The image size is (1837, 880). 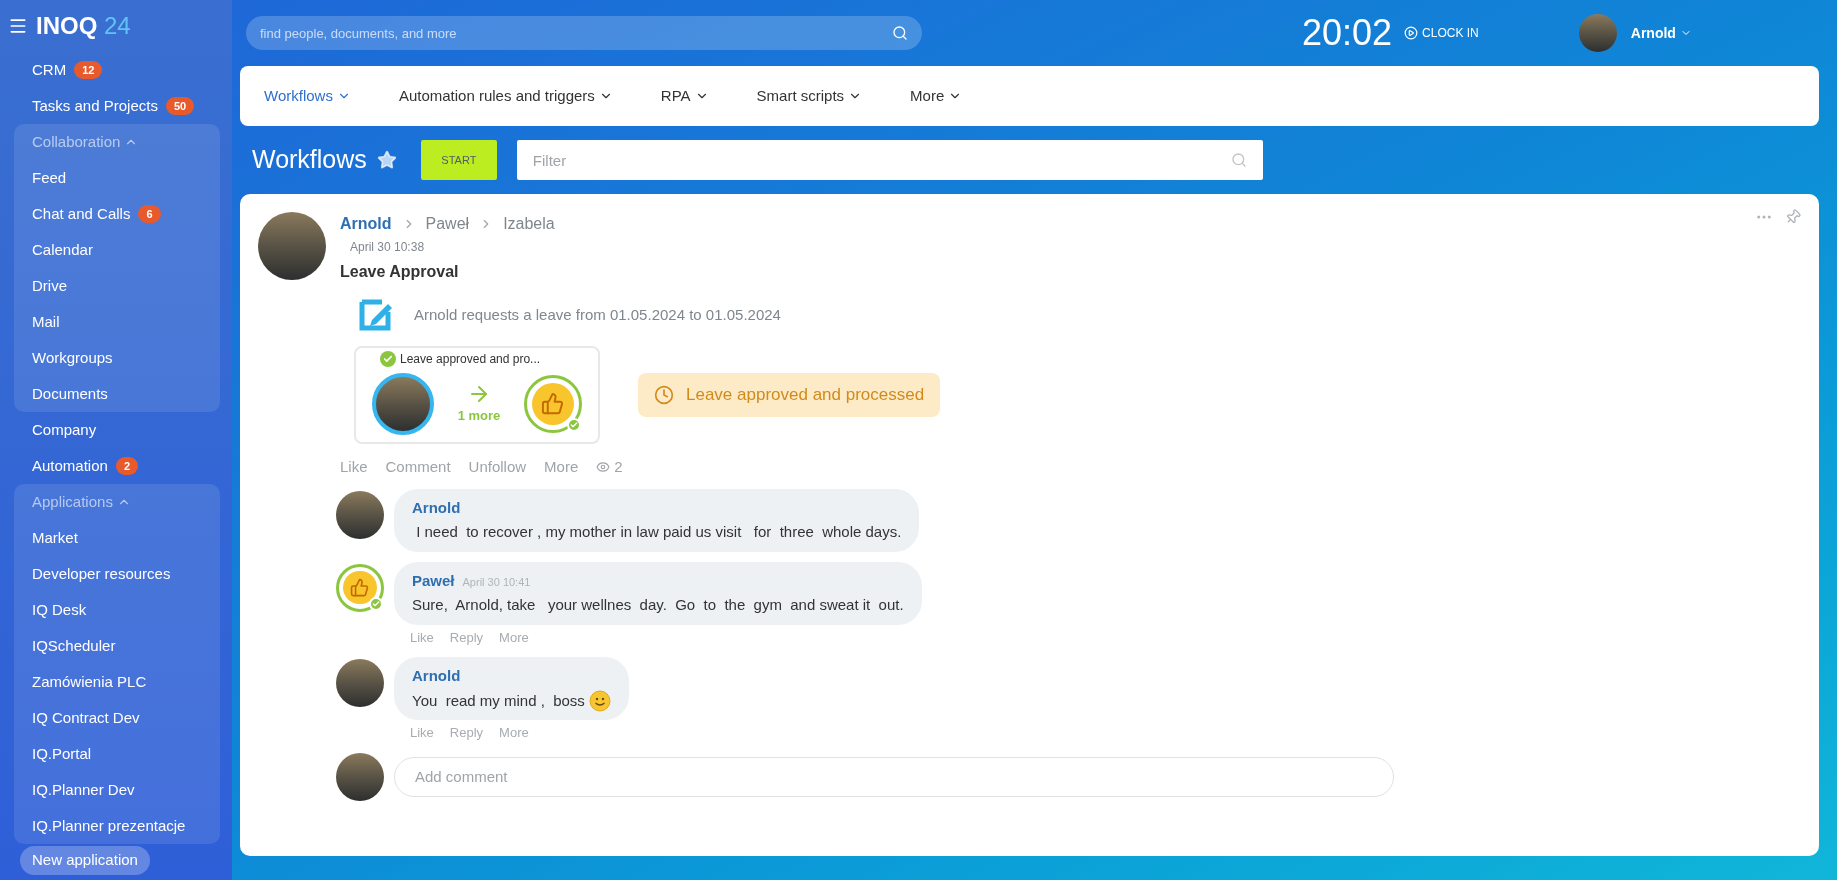 I want to click on nav-tab: Smart scripts, so click(x=809, y=96).